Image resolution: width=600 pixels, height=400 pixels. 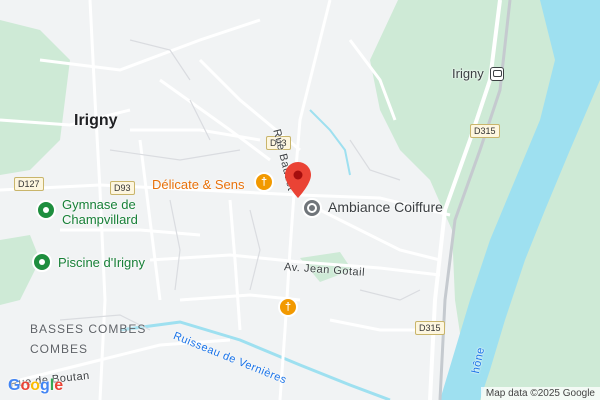 I want to click on poi-piscine: Piscine d'Irigny, so click(x=101, y=262).